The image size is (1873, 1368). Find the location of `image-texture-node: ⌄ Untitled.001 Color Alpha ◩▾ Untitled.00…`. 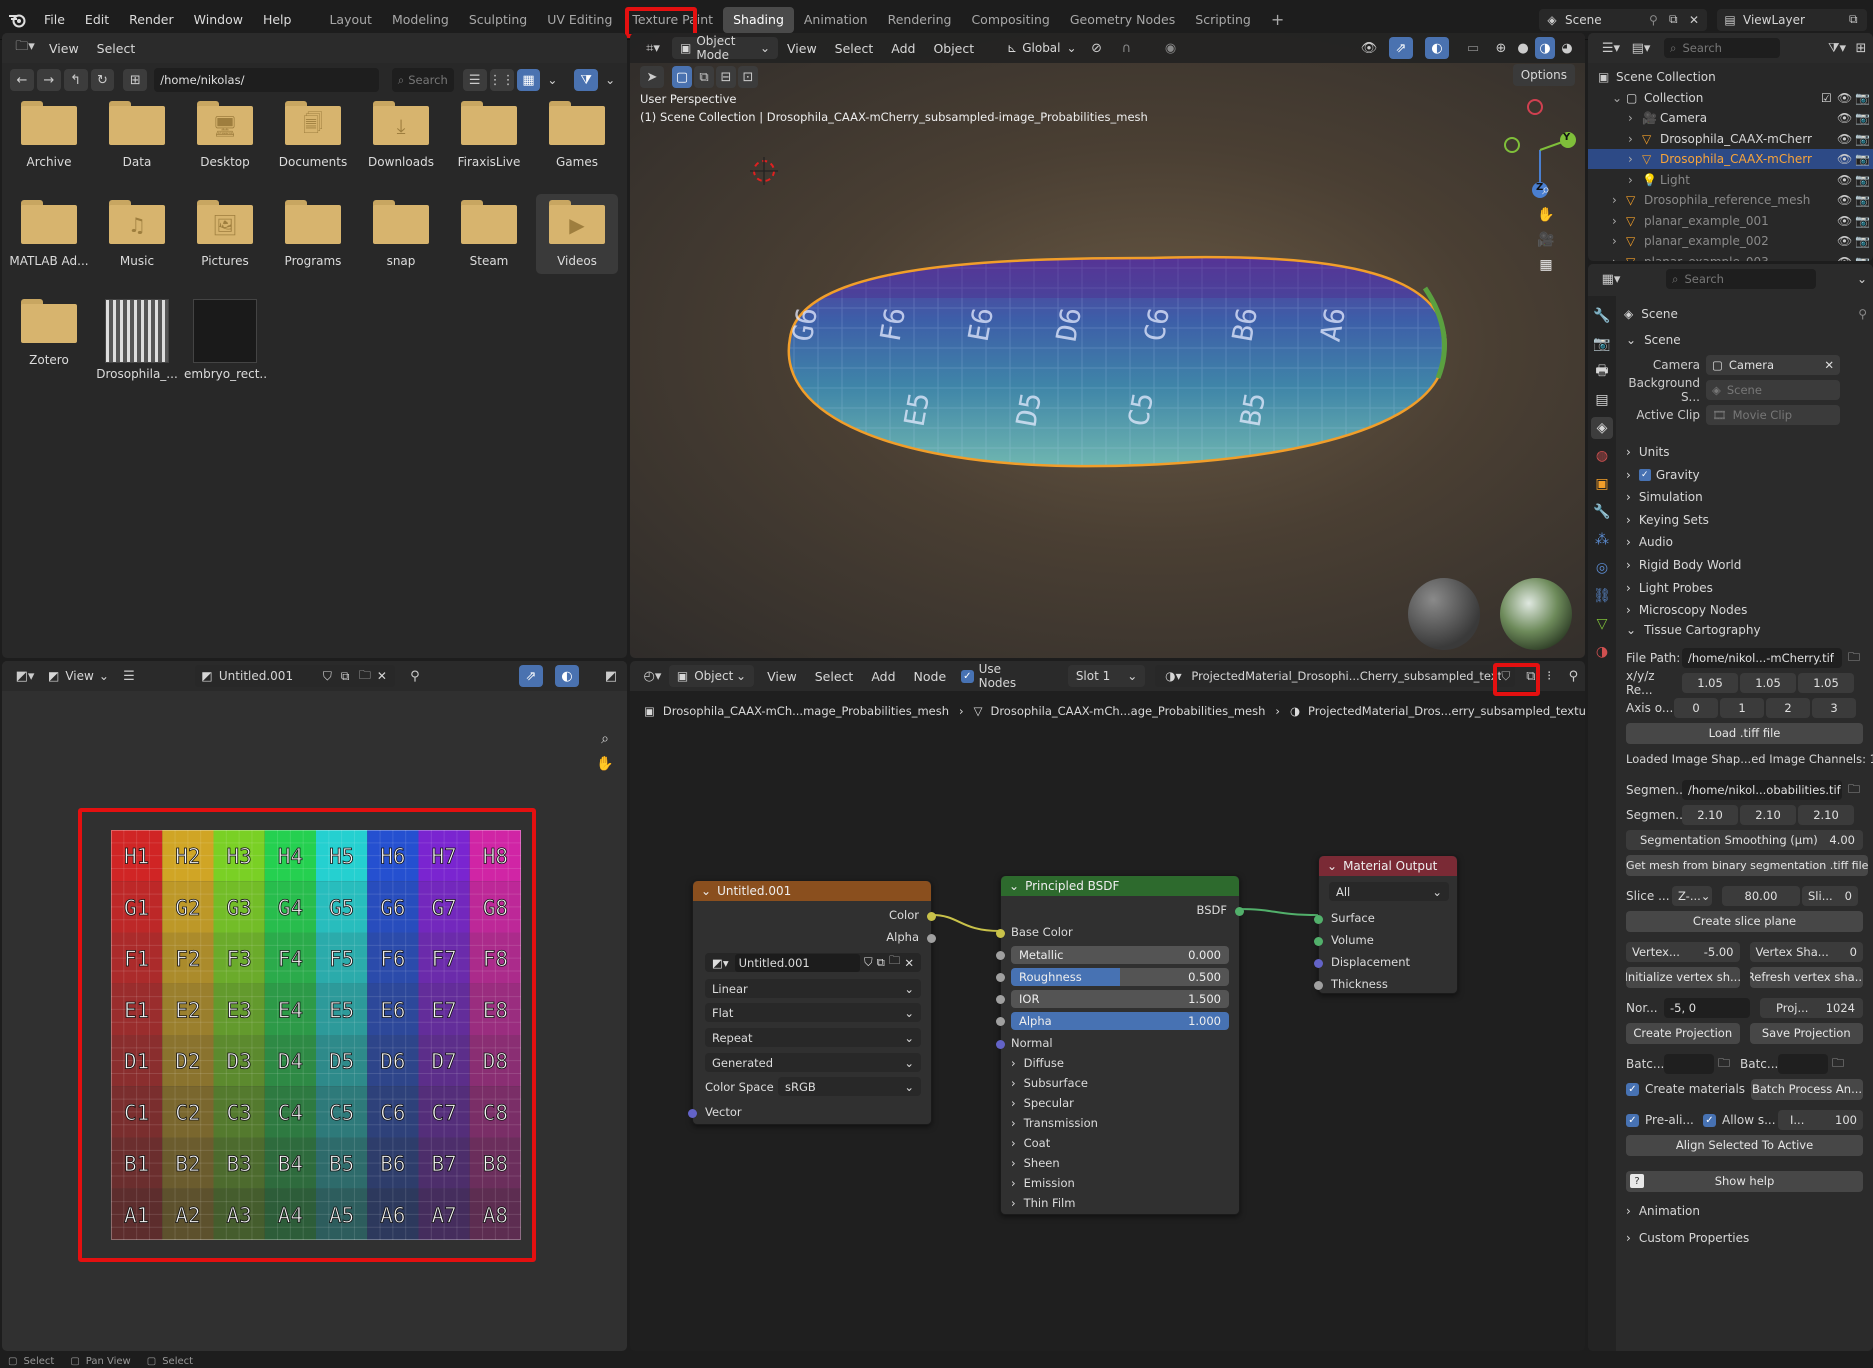

image-texture-node: ⌄ Untitled.001 Color Alpha ◩▾ Untitled.00… is located at coordinates (812, 1002).